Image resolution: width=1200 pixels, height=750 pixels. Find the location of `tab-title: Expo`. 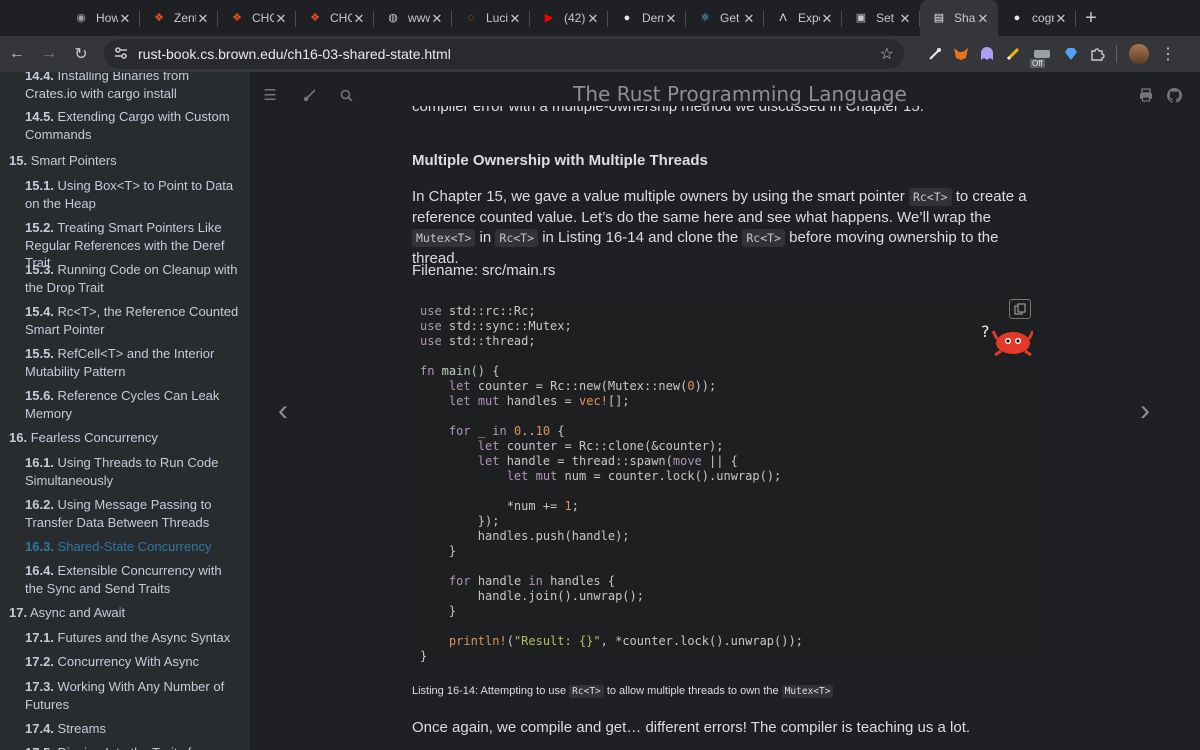

tab-title: Expo is located at coordinates (809, 18).